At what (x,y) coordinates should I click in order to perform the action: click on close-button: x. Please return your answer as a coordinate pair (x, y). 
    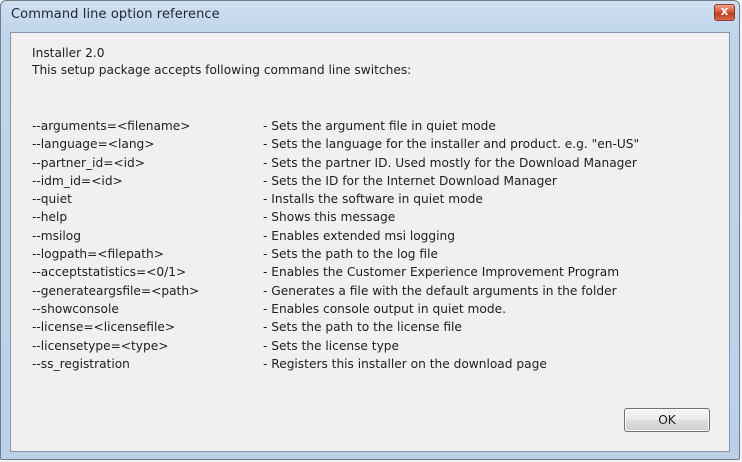
    Looking at the image, I should click on (724, 12).